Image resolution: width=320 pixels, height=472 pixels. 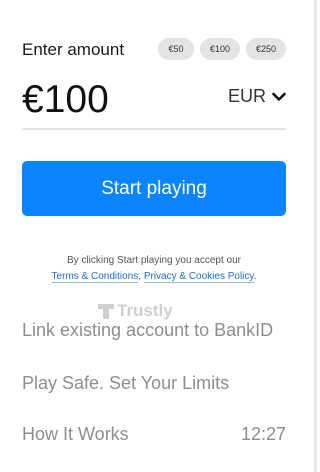 What do you see at coordinates (154, 51) in the screenshot?
I see `amount-header: Enter amount €50 €100 €250` at bounding box center [154, 51].